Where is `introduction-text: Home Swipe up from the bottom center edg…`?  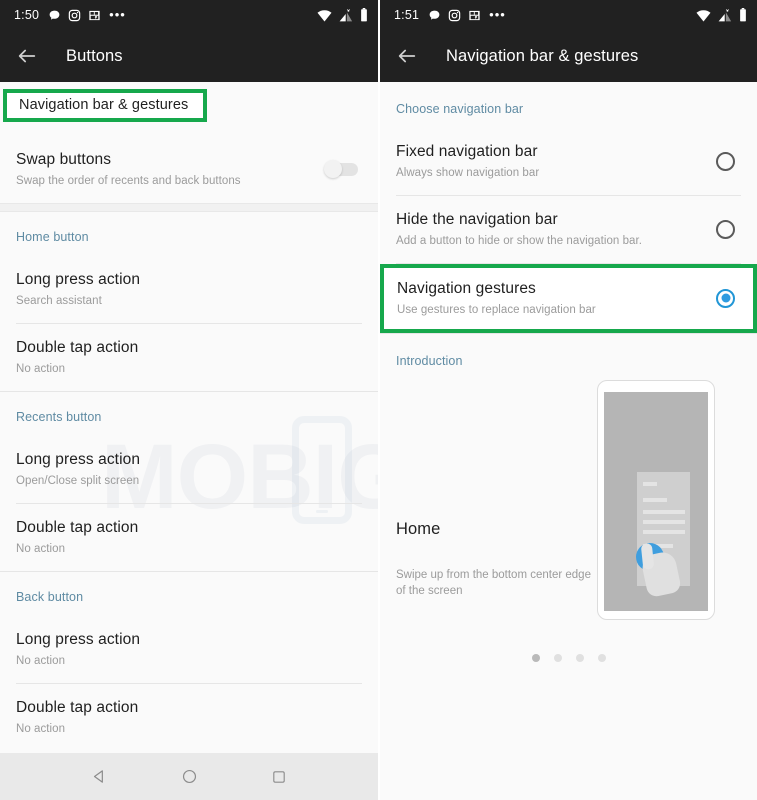
introduction-text: Home Swipe up from the bottom center edg… is located at coordinates (493, 500).